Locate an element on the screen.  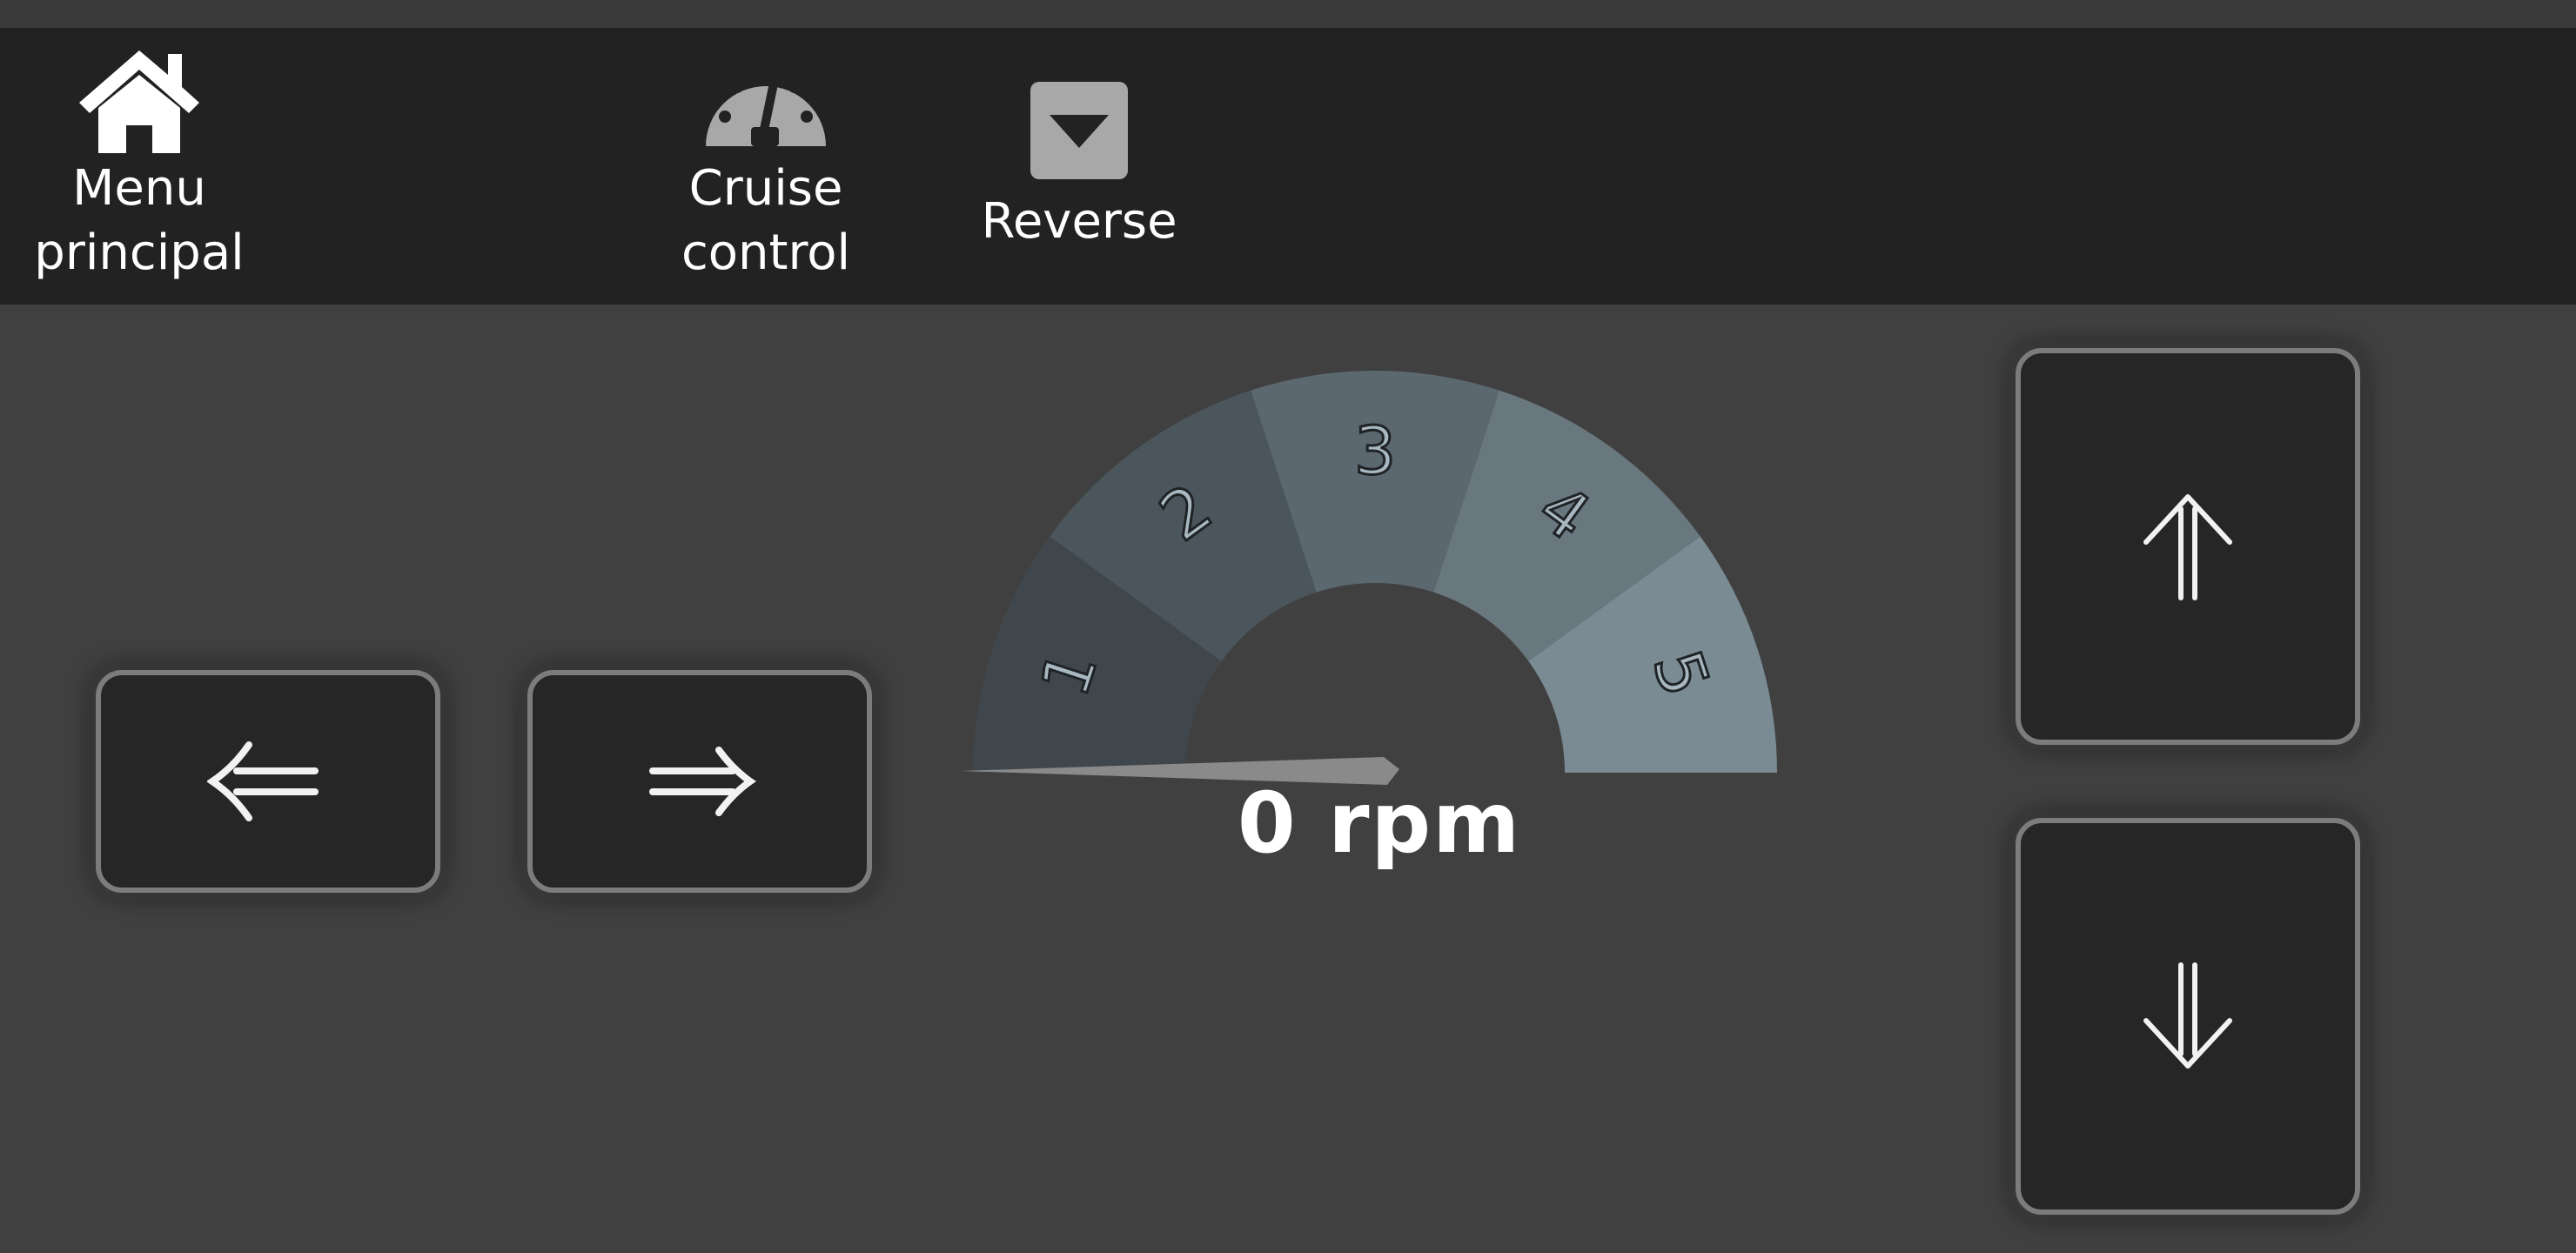
caret-down-icon is located at coordinates (1079, 130).